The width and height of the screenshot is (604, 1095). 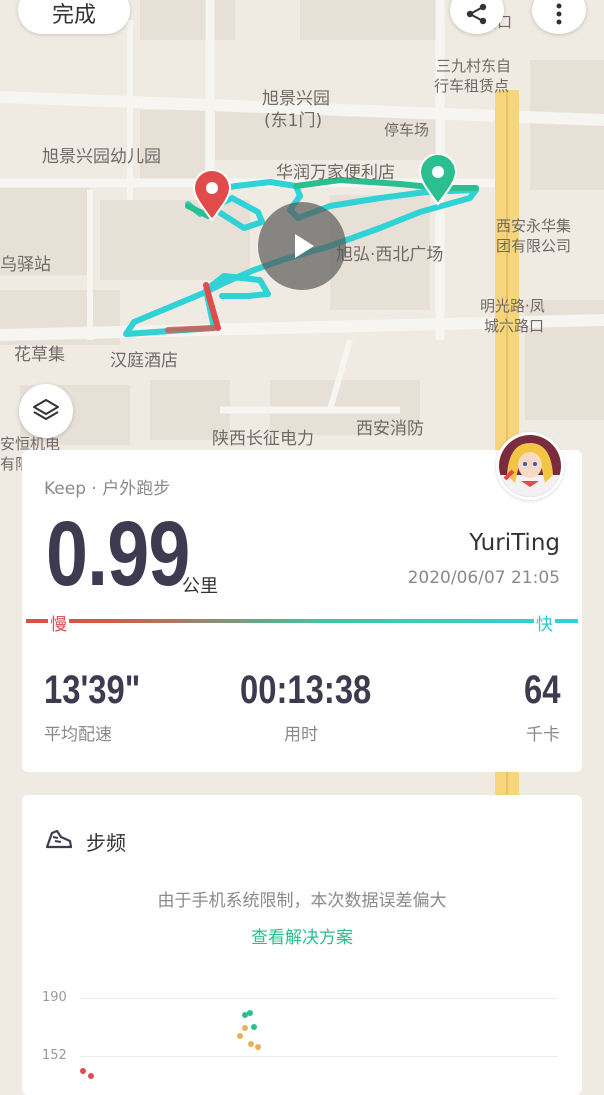 I want to click on activity-datetime: 2020/06/07 21:05, so click(x=483, y=578).